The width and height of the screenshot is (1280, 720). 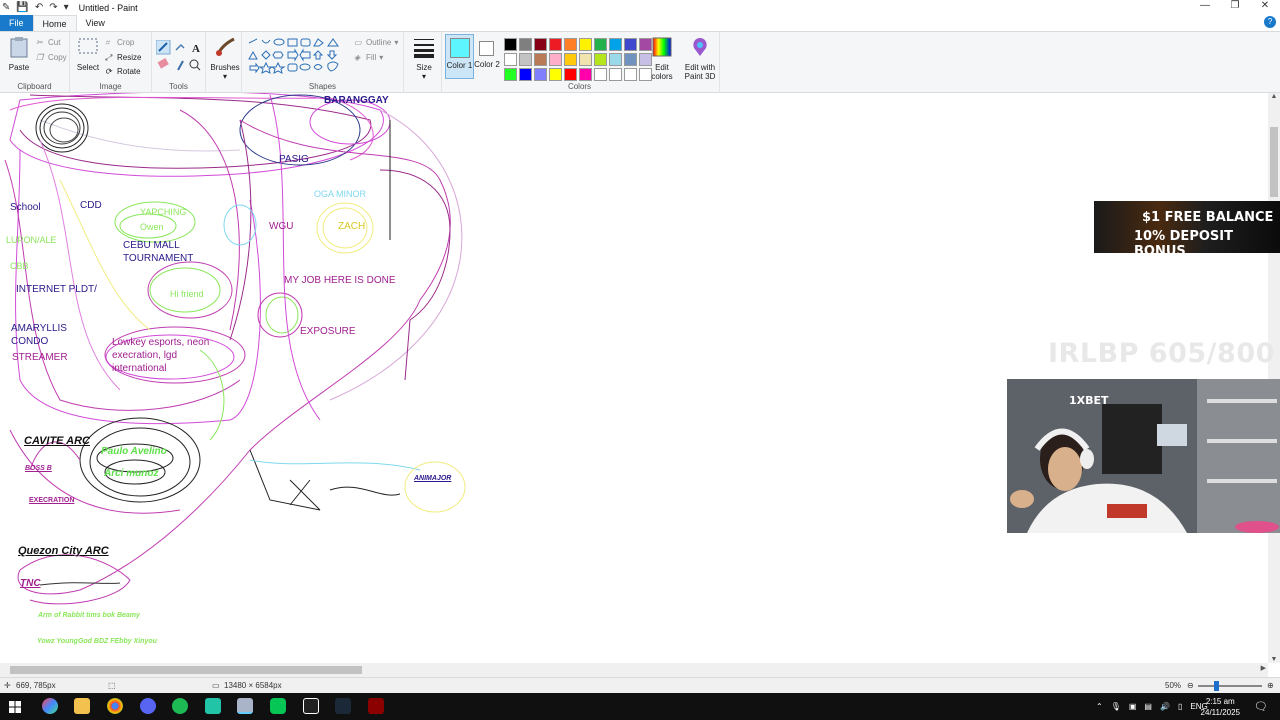 What do you see at coordinates (487, 56) in the screenshot?
I see `color2-button: Color 2` at bounding box center [487, 56].